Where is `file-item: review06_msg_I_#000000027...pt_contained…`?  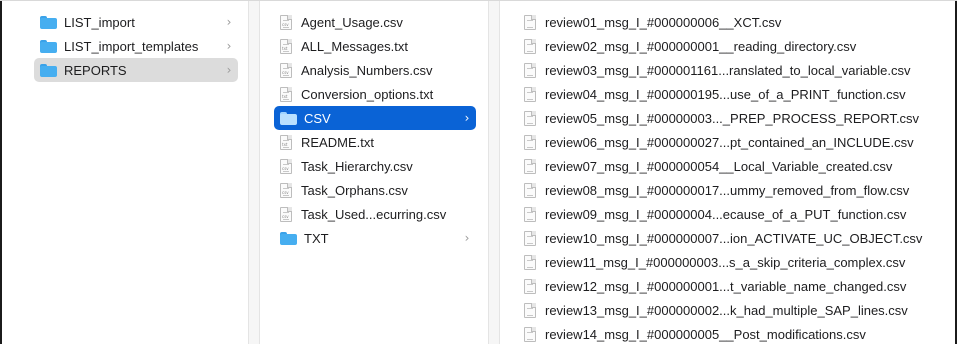
file-item: review06_msg_I_#000000027...pt_contained… is located at coordinates (733, 142).